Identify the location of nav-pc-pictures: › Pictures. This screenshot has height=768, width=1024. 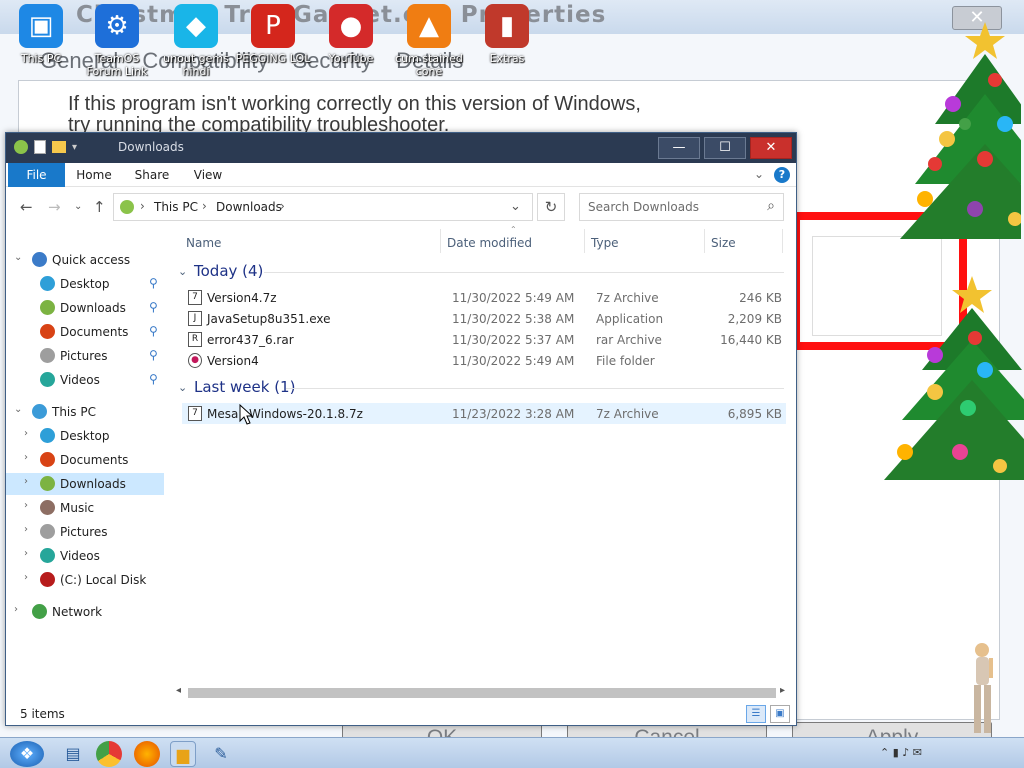
(85, 532).